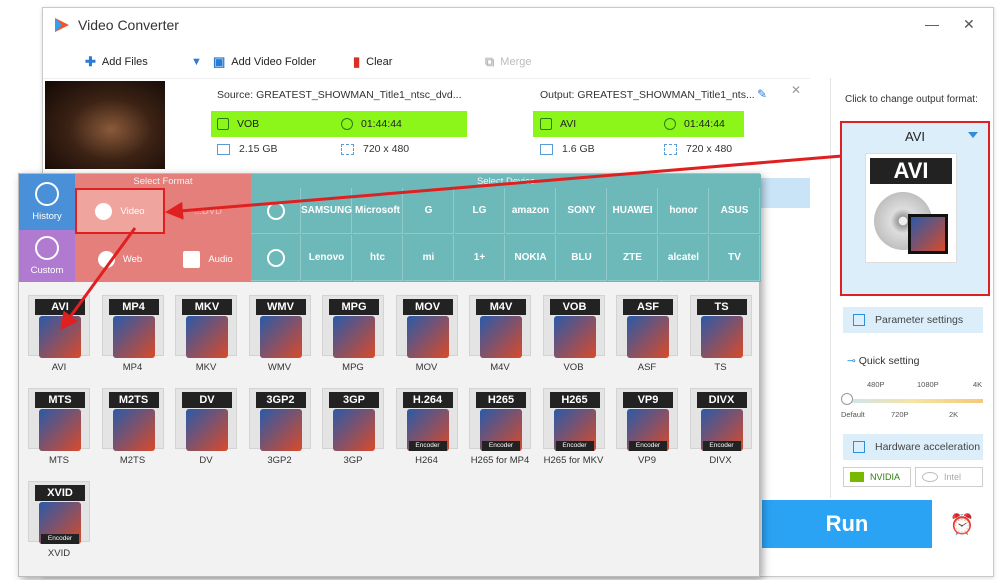 The height and width of the screenshot is (580, 1000). What do you see at coordinates (582, 258) in the screenshot?
I see `device-brand-blu: BLU` at bounding box center [582, 258].